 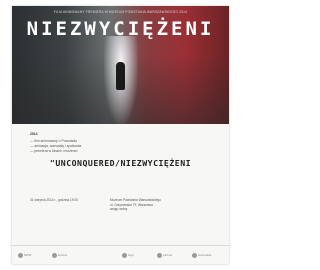 What do you see at coordinates (54, 151) in the screenshot?
I see `info-line: — premiera w kinach i muzeum` at bounding box center [54, 151].